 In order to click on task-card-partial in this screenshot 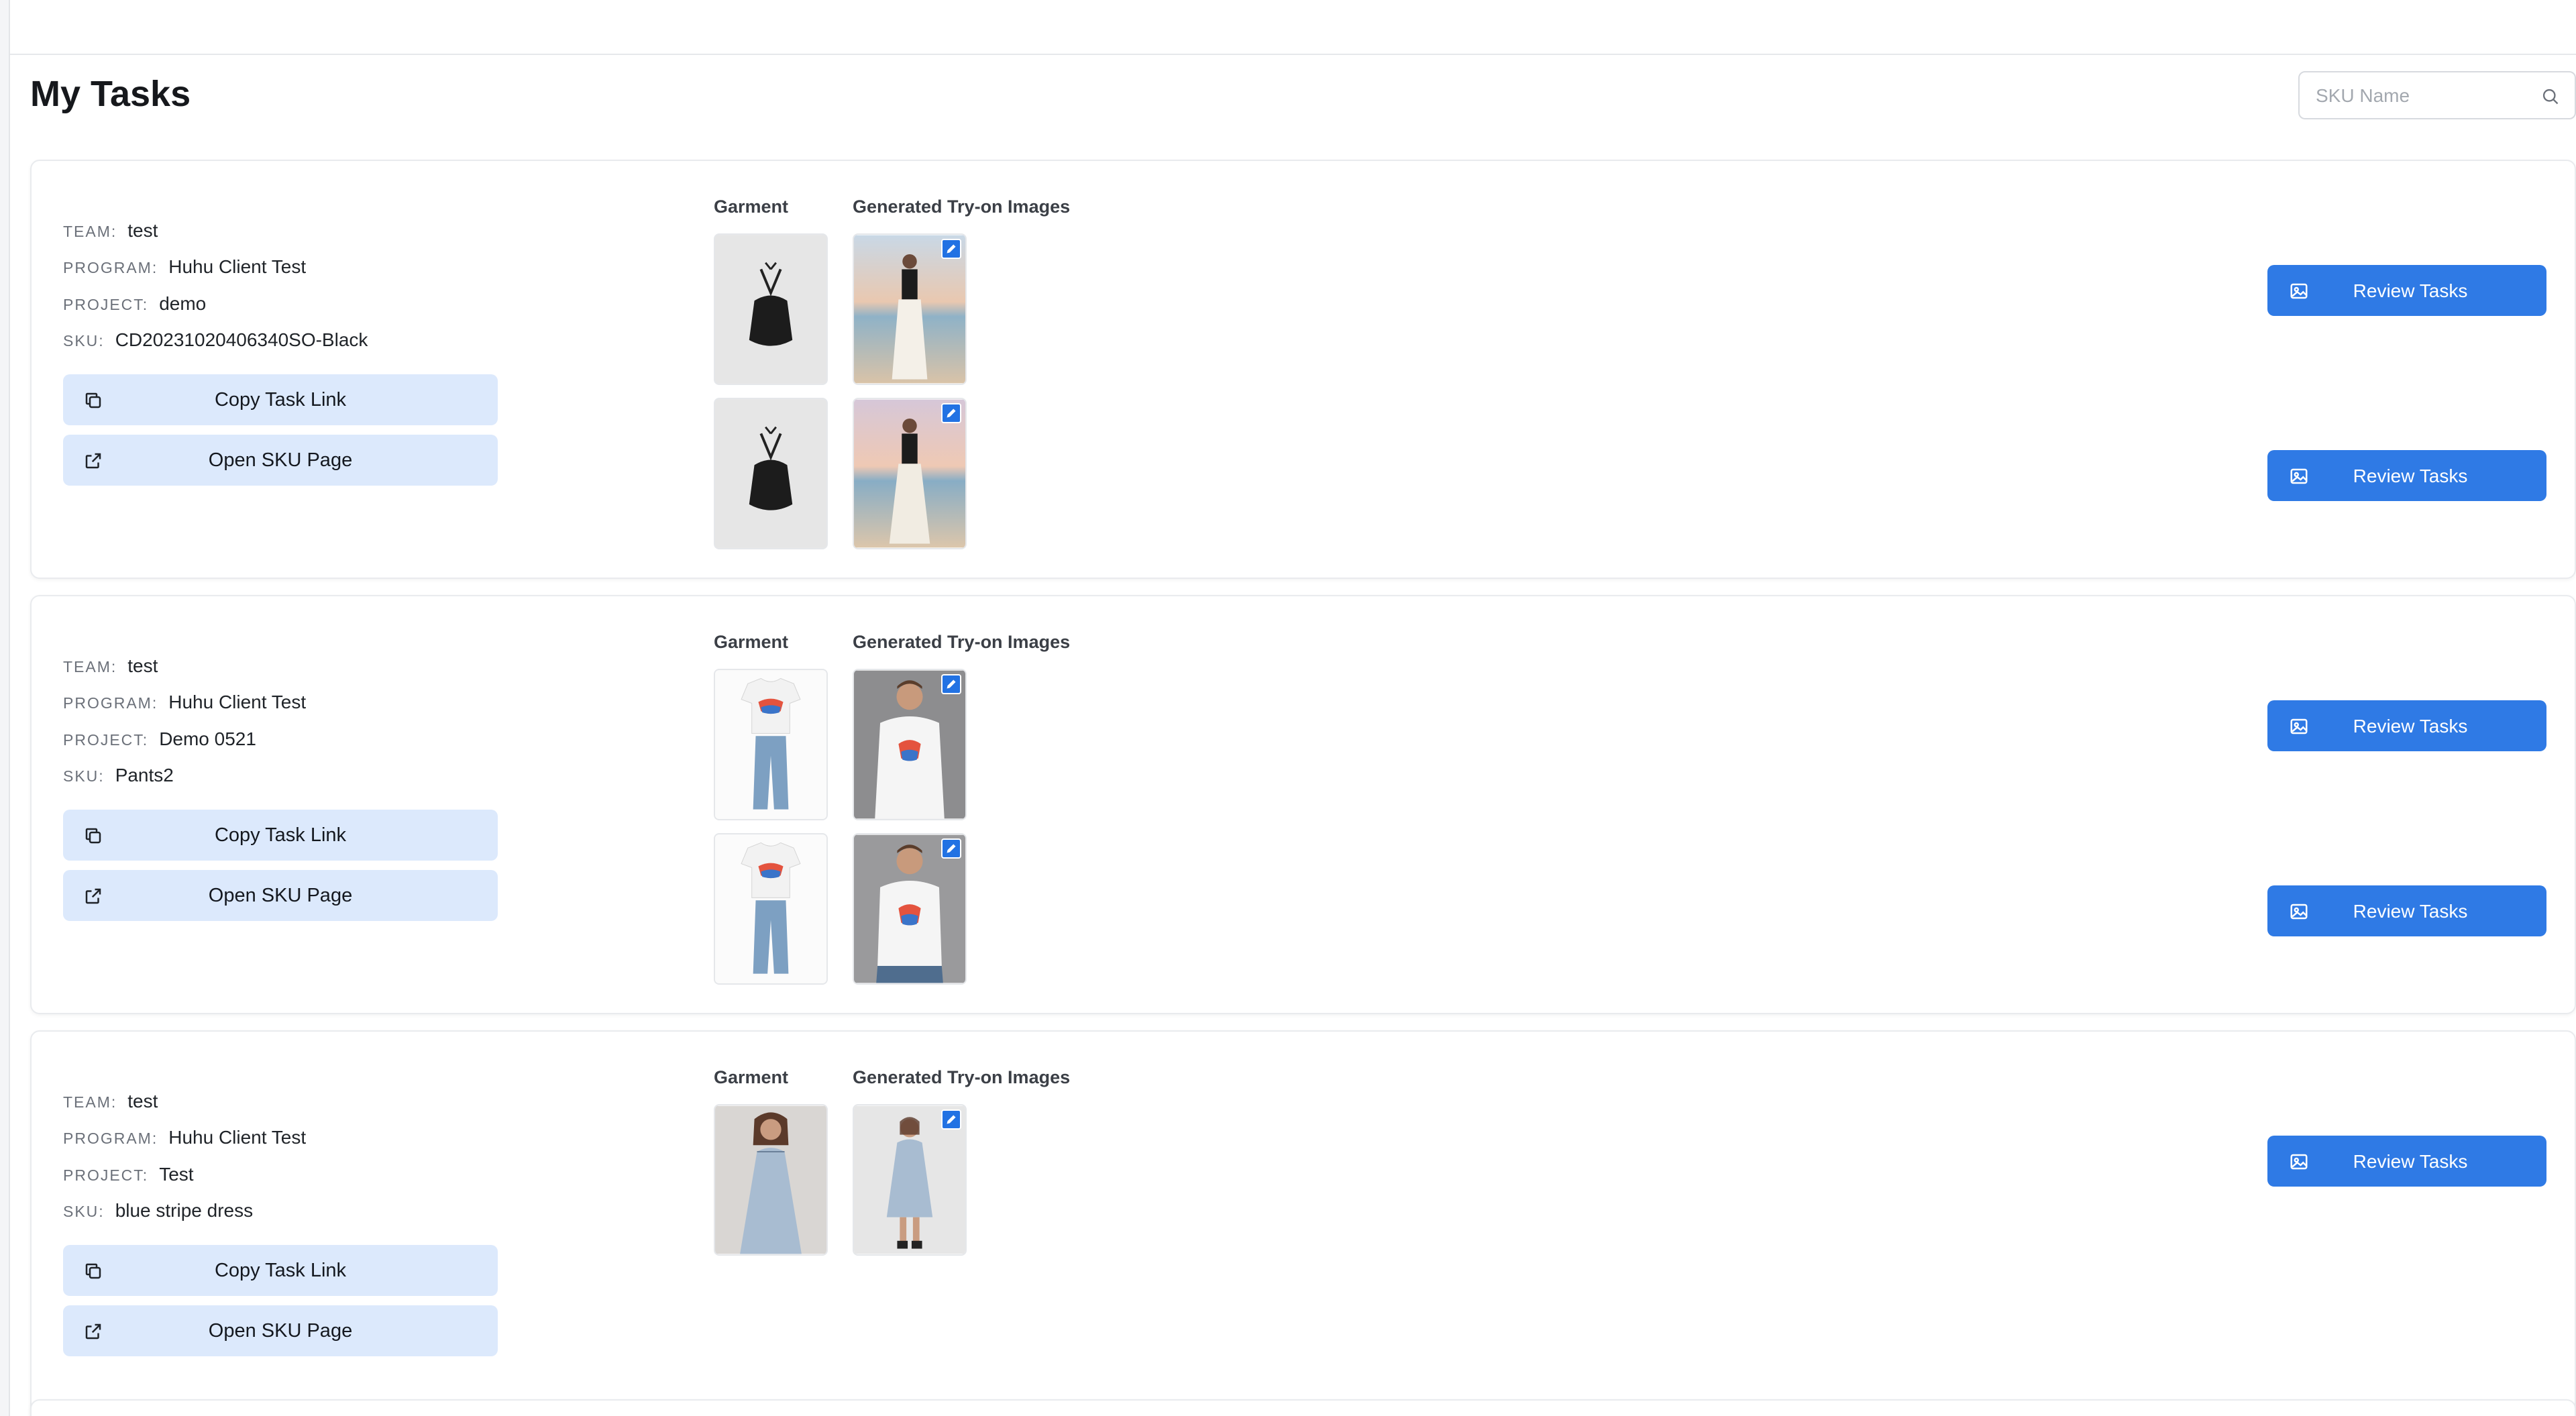, I will do `click(1303, 1407)`.